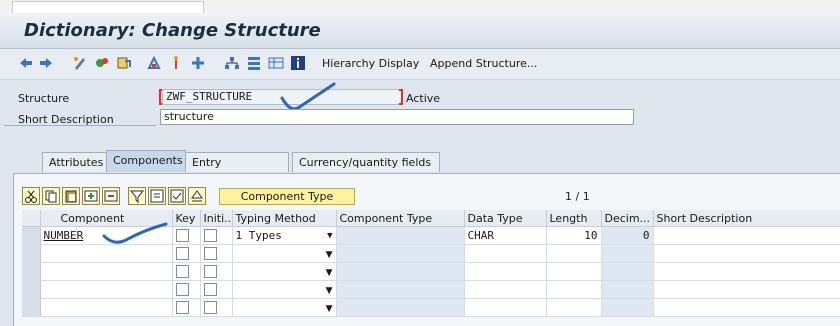  Describe the element at coordinates (198, 63) in the screenshot. I see `object-list-icon` at that location.